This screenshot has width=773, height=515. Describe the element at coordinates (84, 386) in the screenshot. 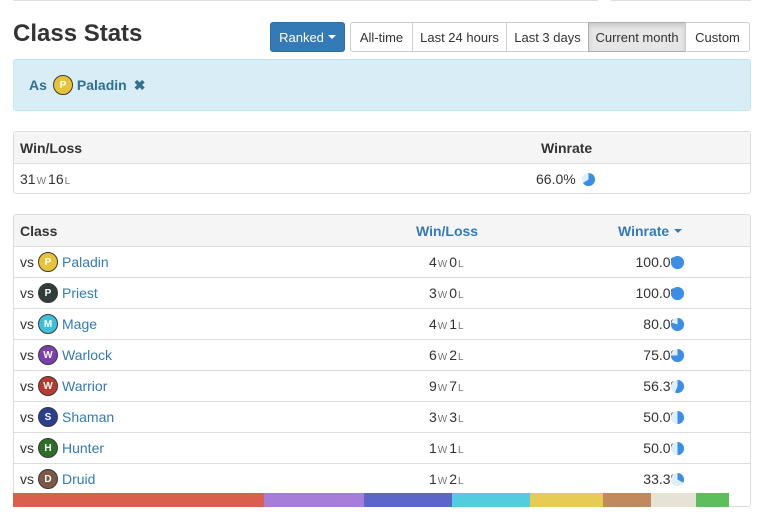

I see `class-link: Warrior` at that location.